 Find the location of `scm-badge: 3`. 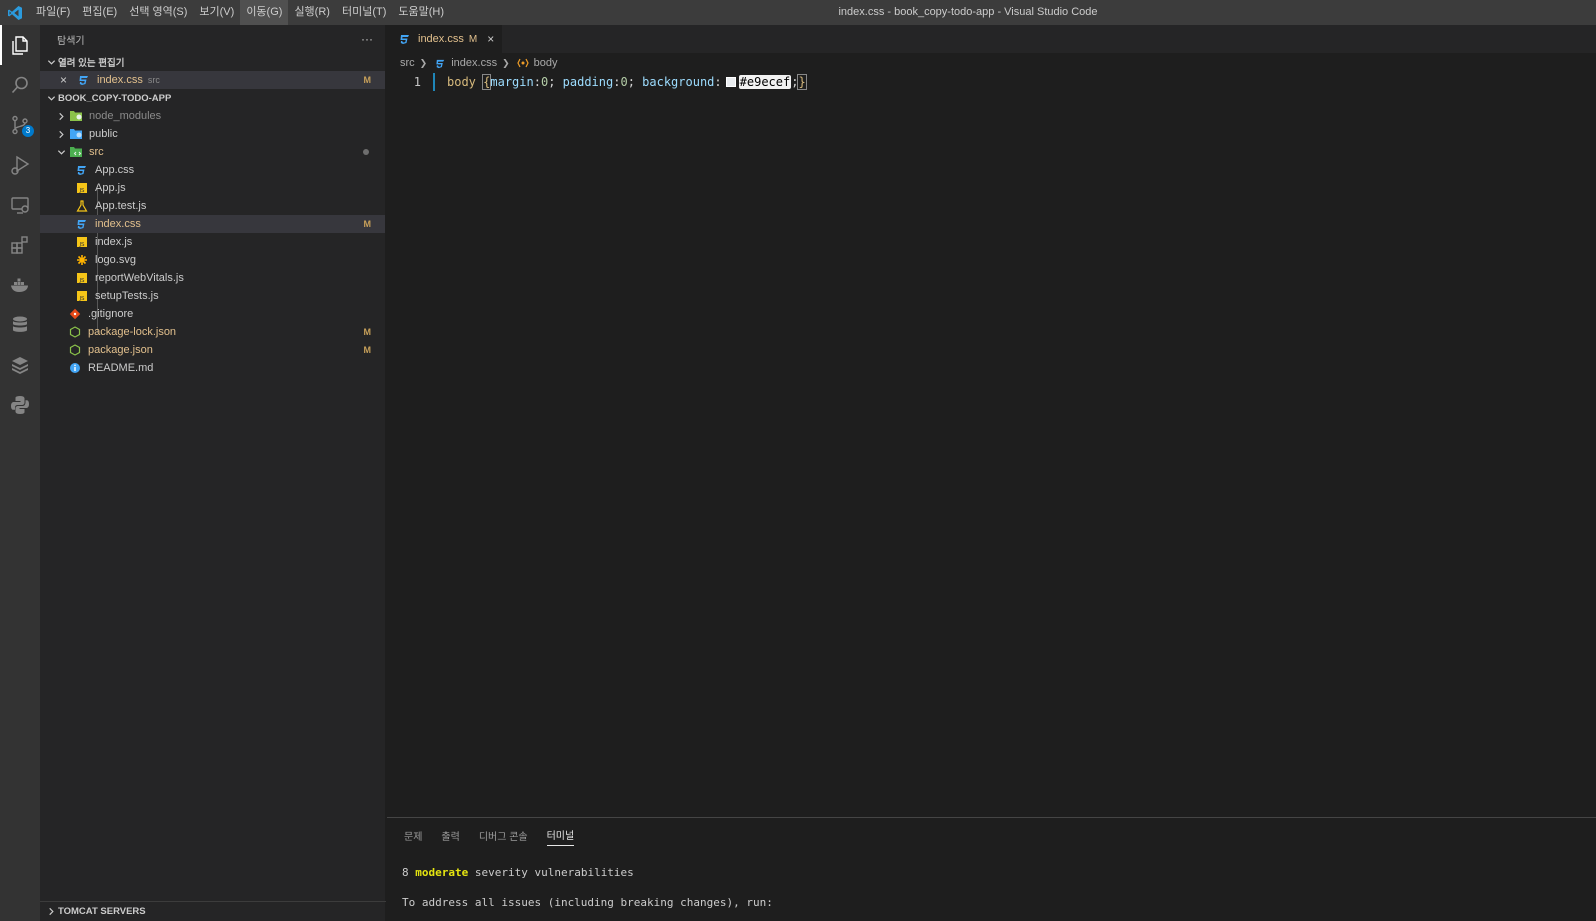

scm-badge: 3 is located at coordinates (28, 131).